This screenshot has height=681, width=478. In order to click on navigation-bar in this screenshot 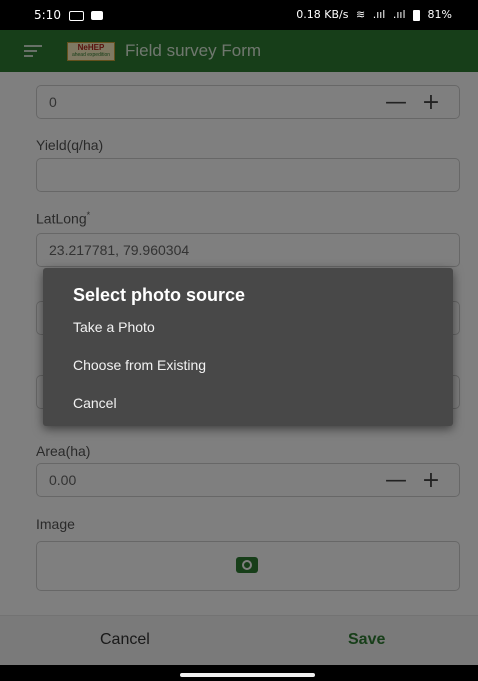, I will do `click(239, 673)`.